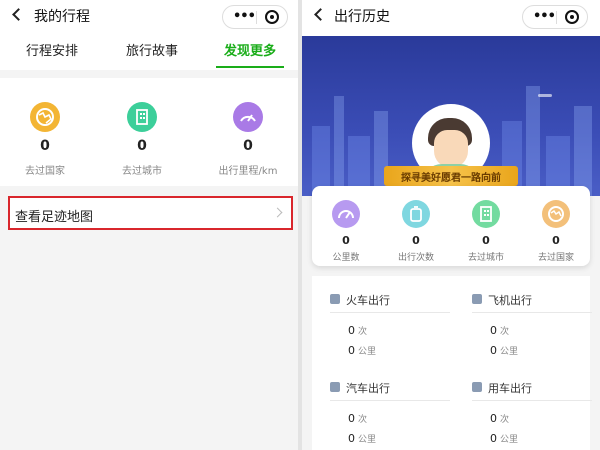  Describe the element at coordinates (152, 52) in the screenshot. I see `tab-travel-stories: 旅行故事` at that location.